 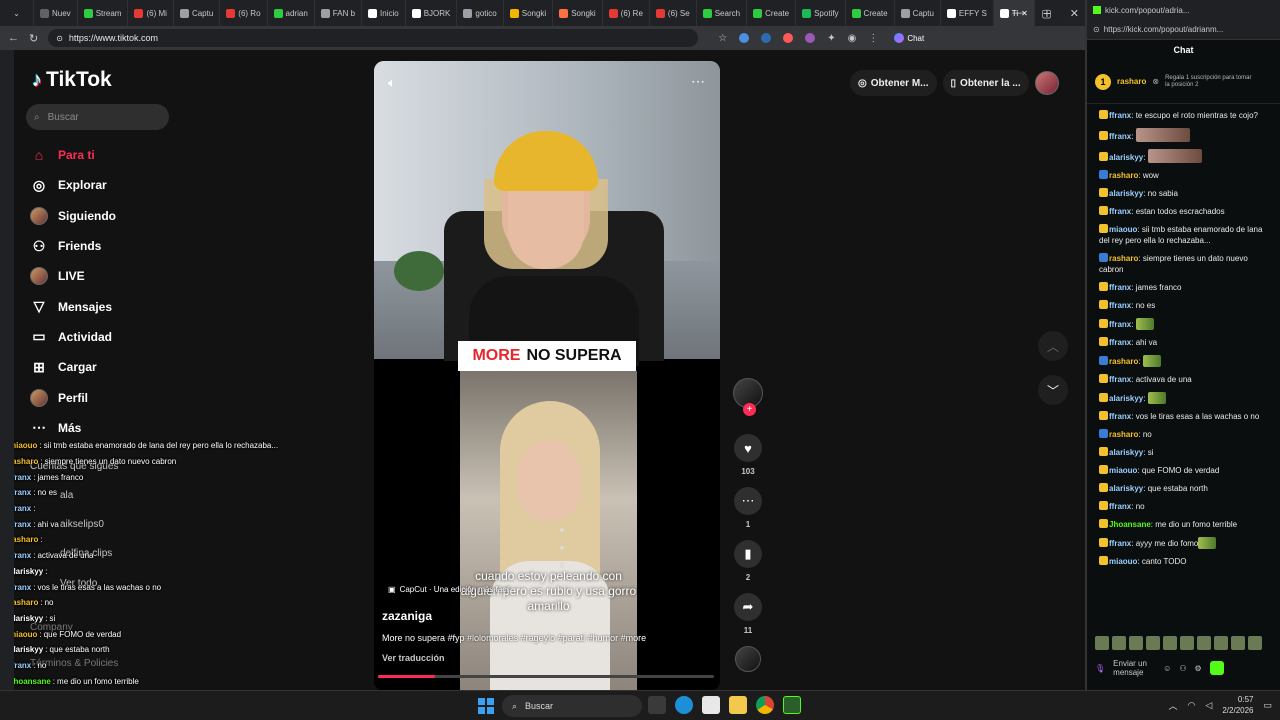 I want to click on follow-plus-icon: +, so click(x=749, y=409).